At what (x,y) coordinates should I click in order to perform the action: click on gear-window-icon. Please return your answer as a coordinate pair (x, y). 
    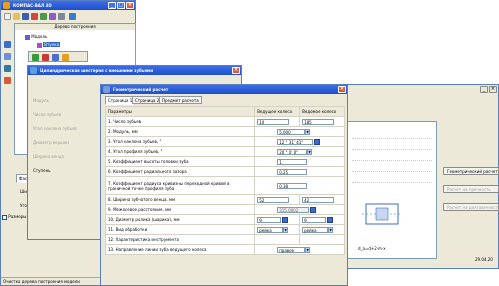
    Looking at the image, I should click on (33, 70).